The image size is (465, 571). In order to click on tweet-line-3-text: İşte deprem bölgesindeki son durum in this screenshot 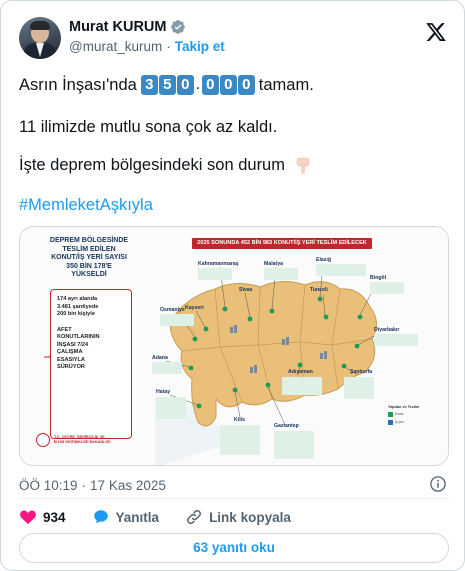, I will do `click(152, 165)`.